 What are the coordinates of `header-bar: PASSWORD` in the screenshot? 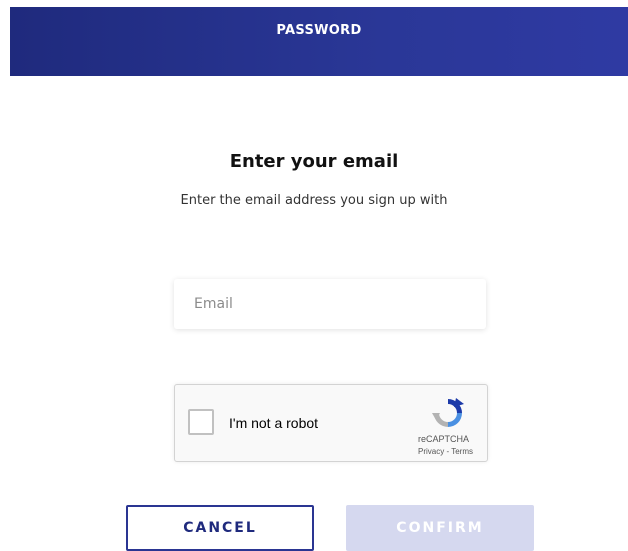 It's located at (319, 41).